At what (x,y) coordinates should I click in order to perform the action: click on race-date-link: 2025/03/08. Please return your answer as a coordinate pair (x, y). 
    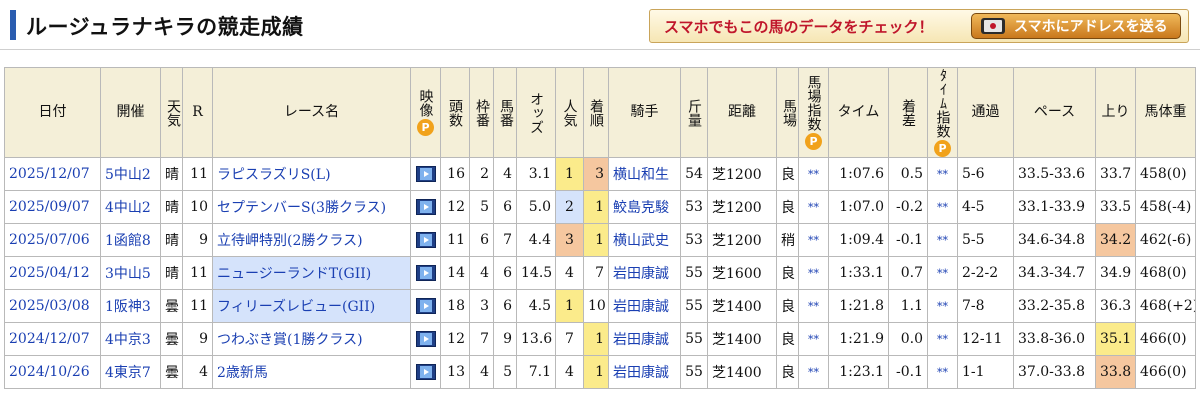
    Looking at the image, I should click on (49, 306).